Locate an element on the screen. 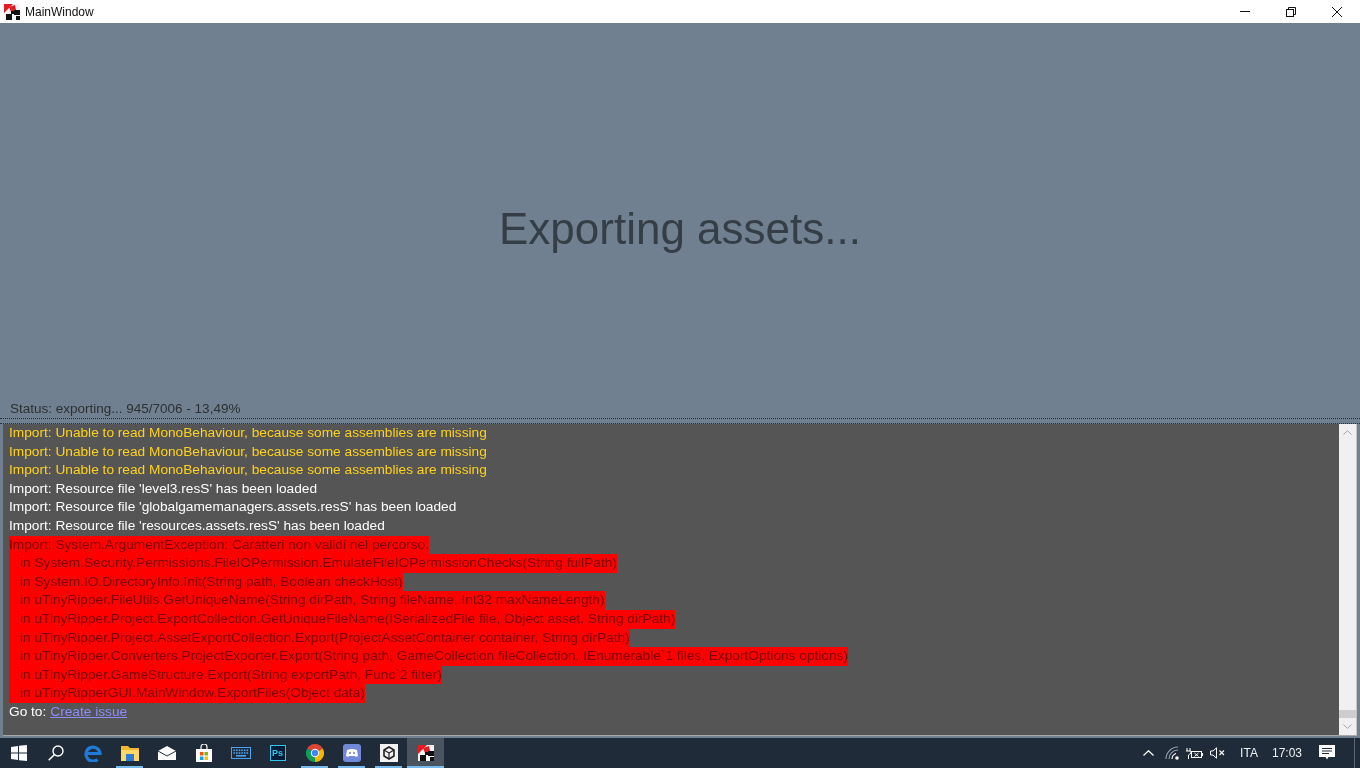  clock-button: 17:03 is located at coordinates (1287, 753).